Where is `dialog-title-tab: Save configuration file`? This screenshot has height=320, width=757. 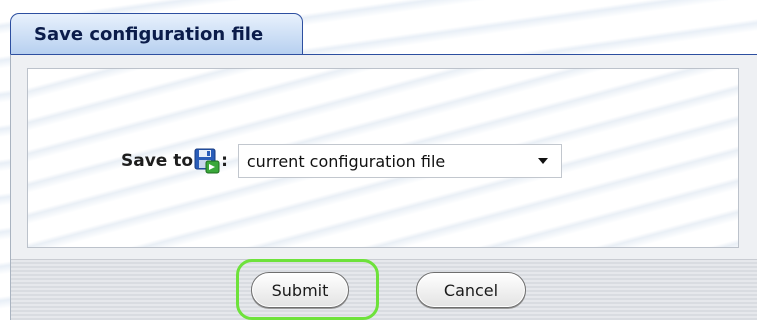 dialog-title-tab: Save configuration file is located at coordinates (156, 33).